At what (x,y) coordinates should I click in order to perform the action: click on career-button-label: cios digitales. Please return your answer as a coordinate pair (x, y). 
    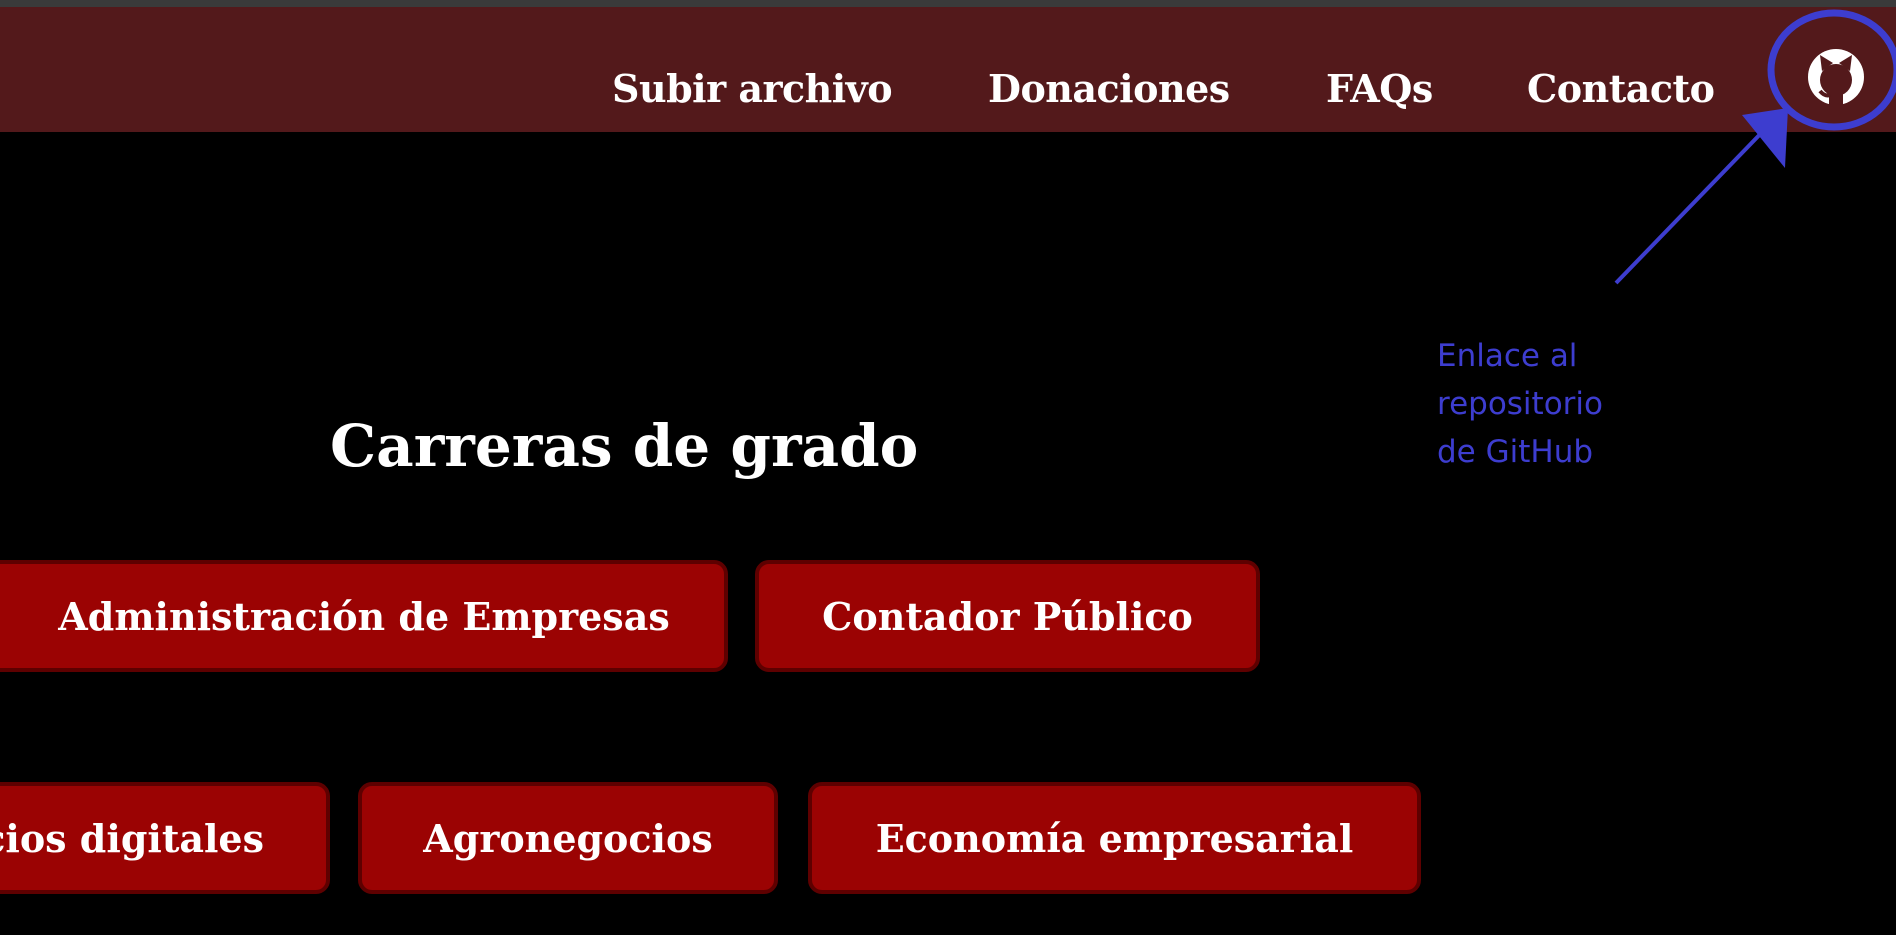
    Looking at the image, I should click on (132, 838).